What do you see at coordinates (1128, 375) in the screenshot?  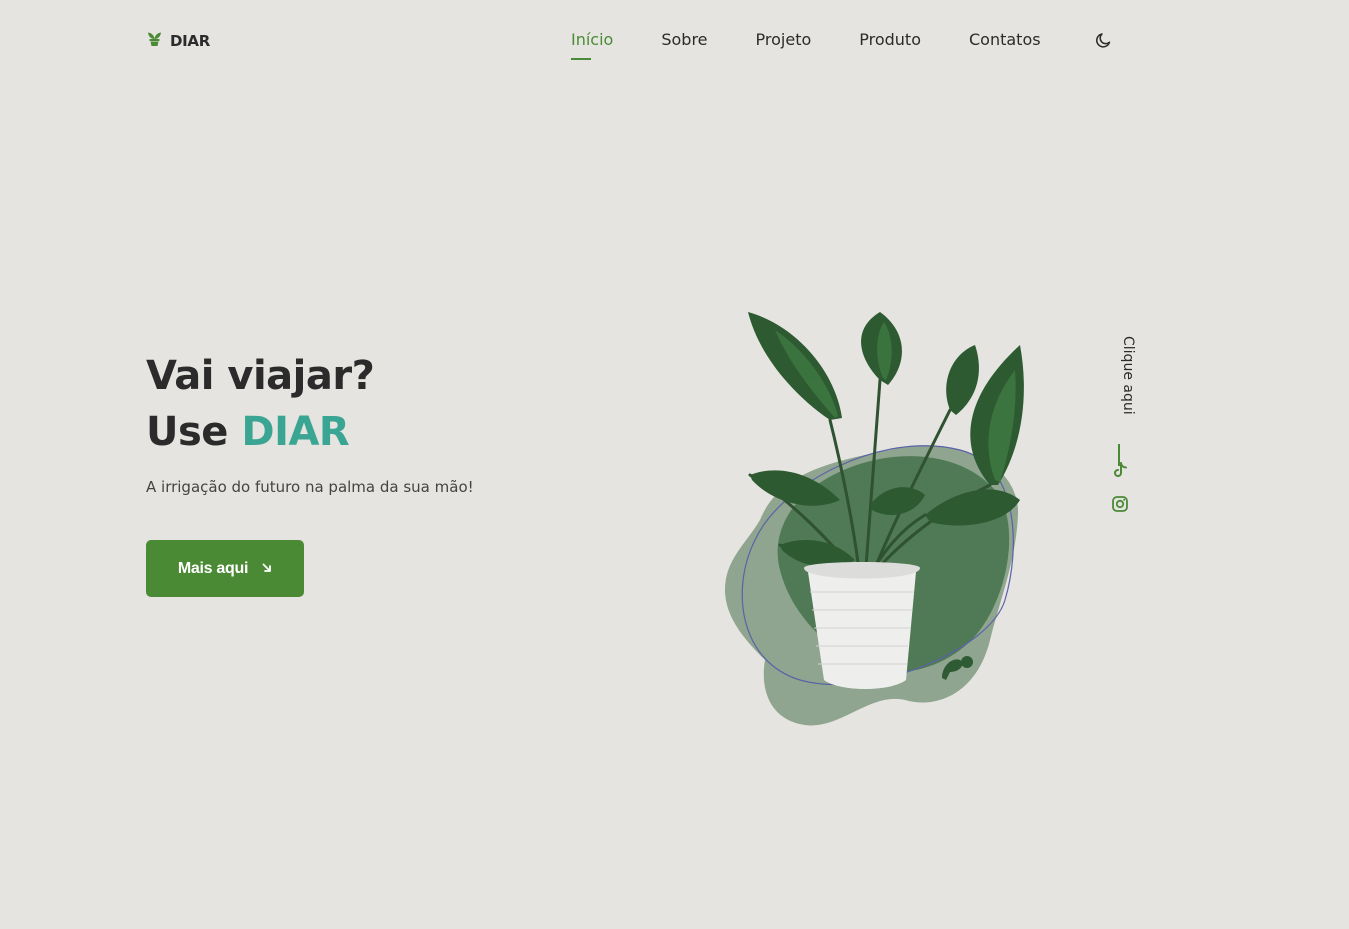 I see `social-label: Clique aqui` at bounding box center [1128, 375].